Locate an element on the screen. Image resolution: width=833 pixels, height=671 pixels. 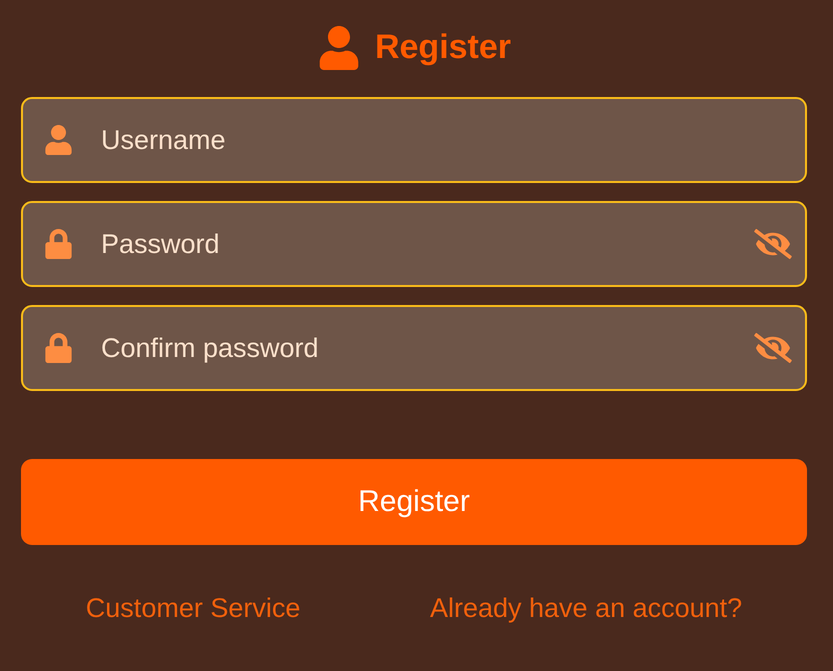
user-icon is located at coordinates (58, 140).